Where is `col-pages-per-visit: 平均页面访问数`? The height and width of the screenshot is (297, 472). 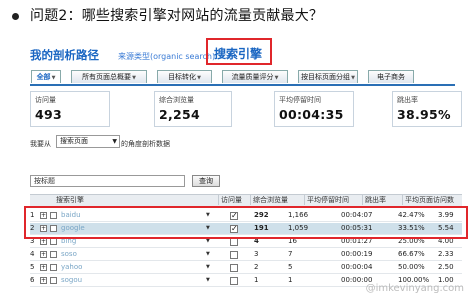
col-pages-per-visit: 平均页面访问数 is located at coordinates (432, 200).